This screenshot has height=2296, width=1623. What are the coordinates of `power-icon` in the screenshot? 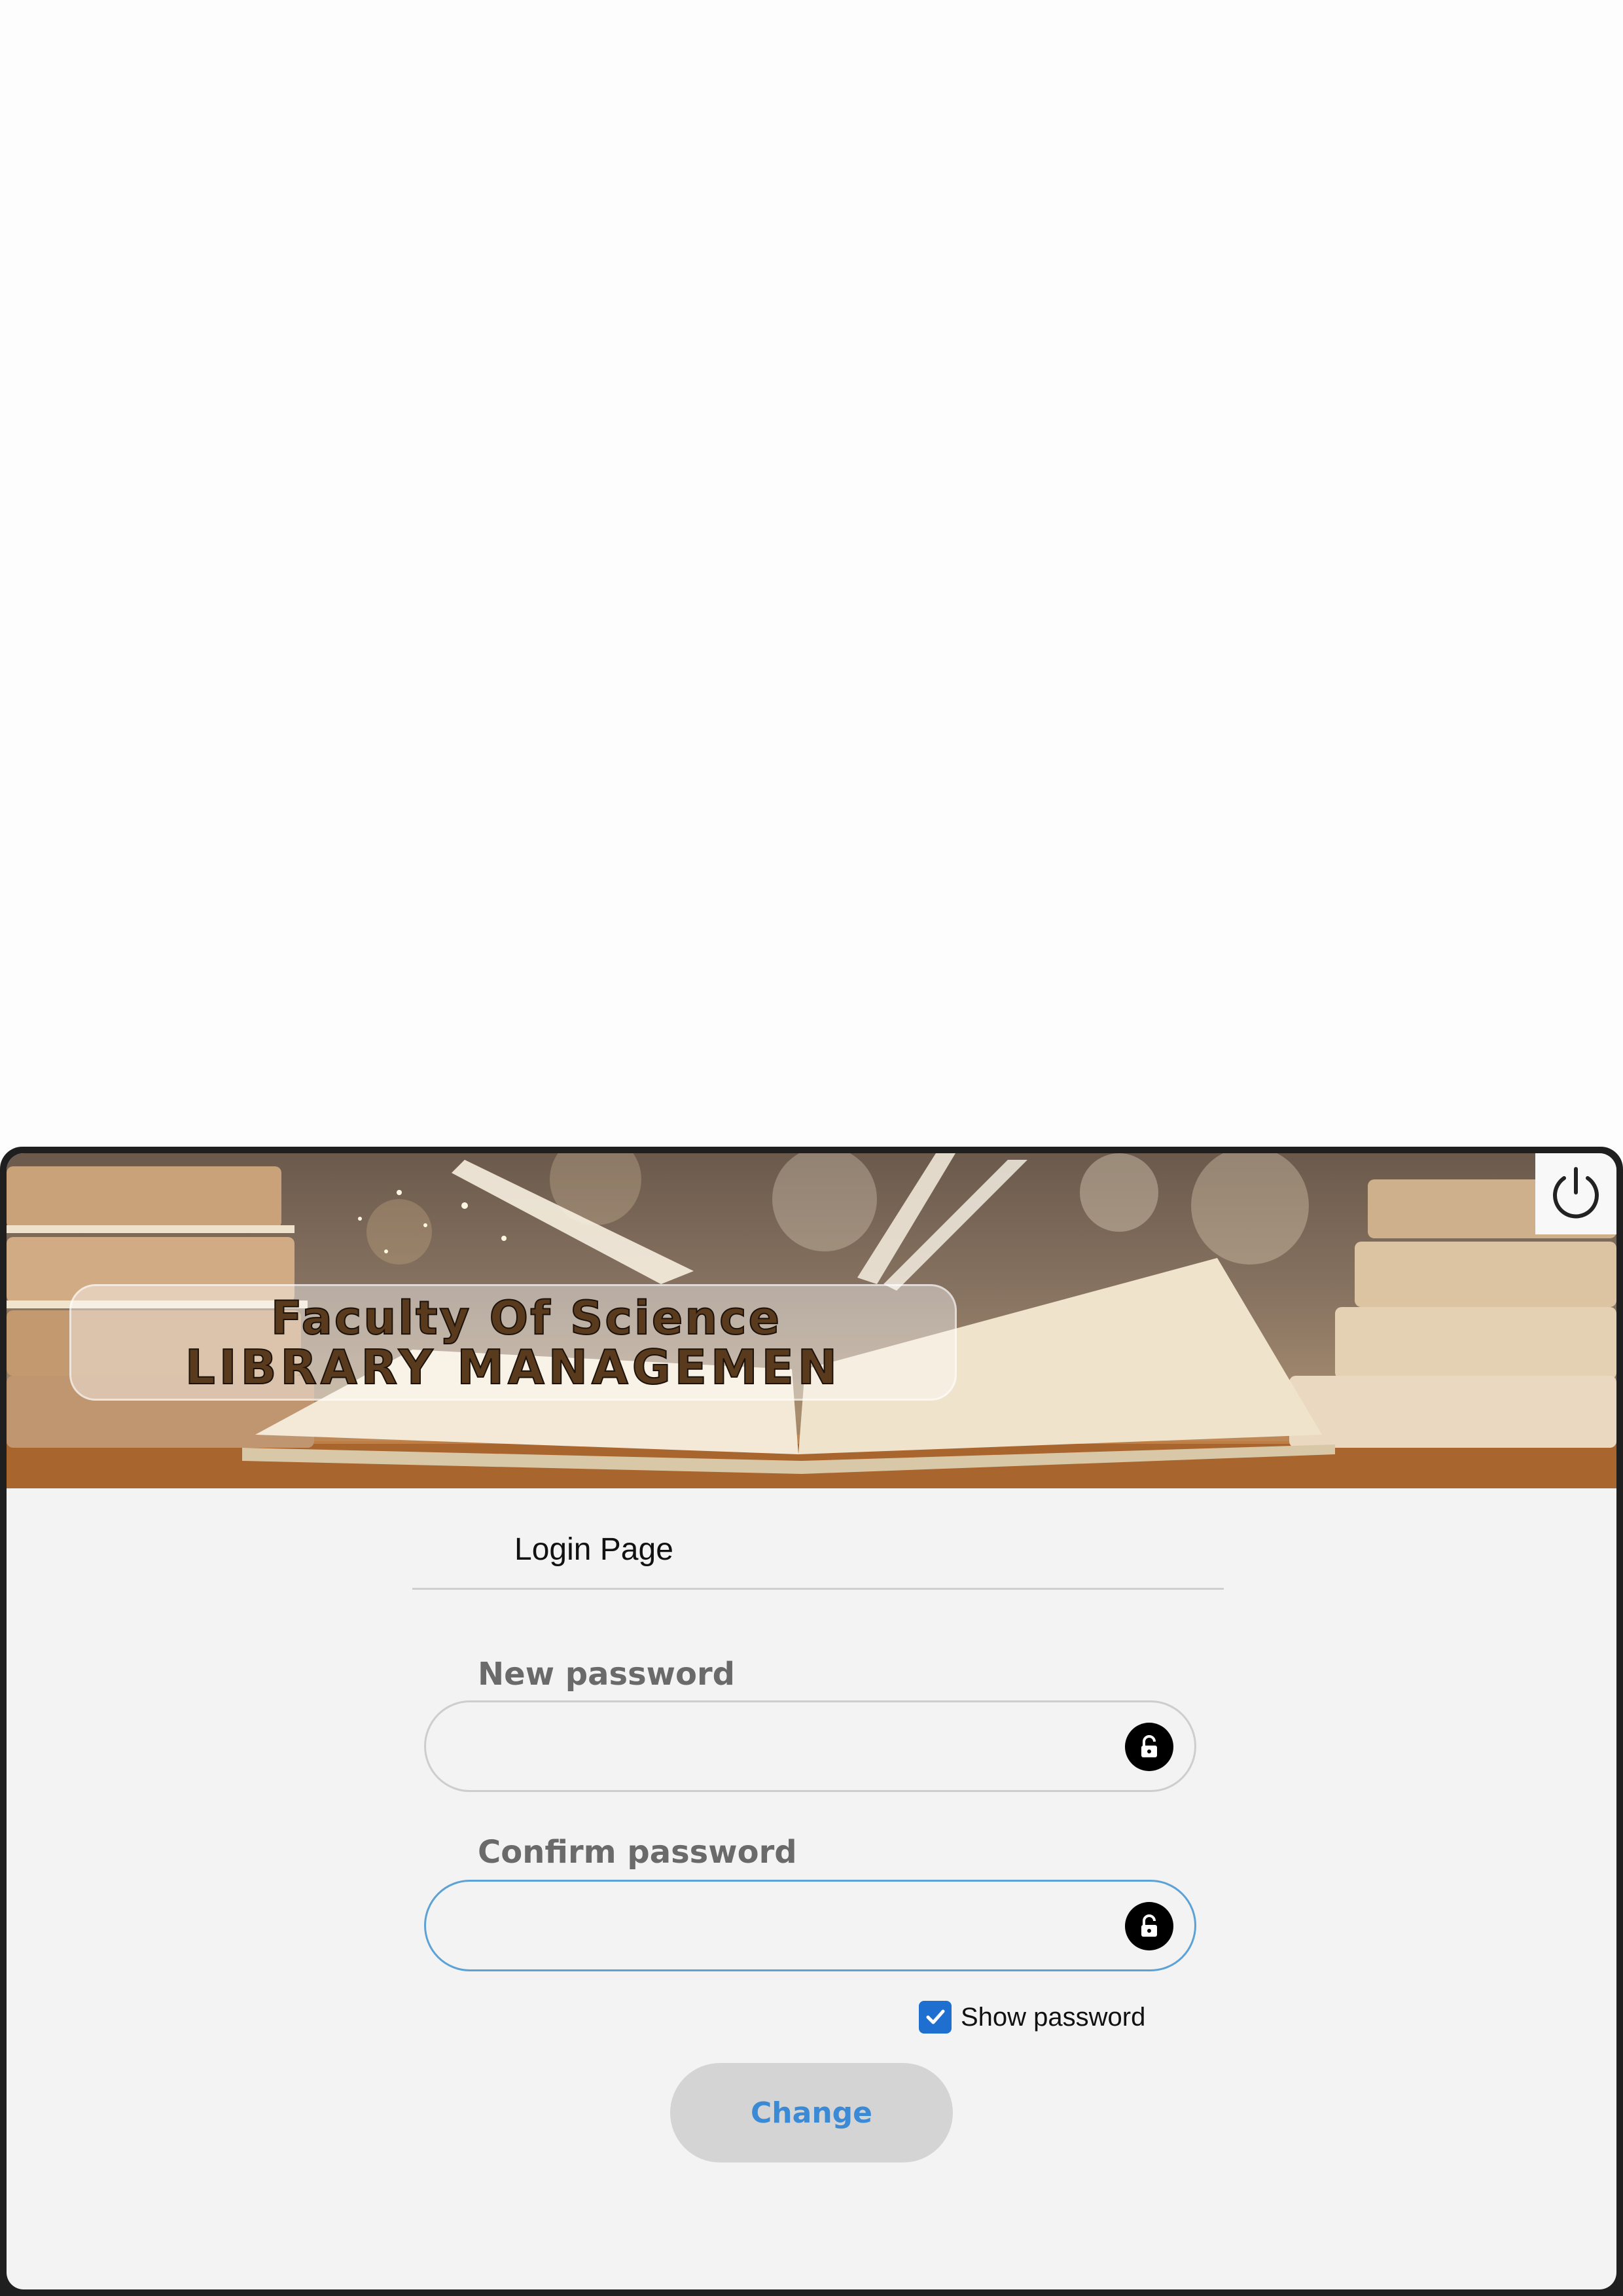 It's located at (1576, 1193).